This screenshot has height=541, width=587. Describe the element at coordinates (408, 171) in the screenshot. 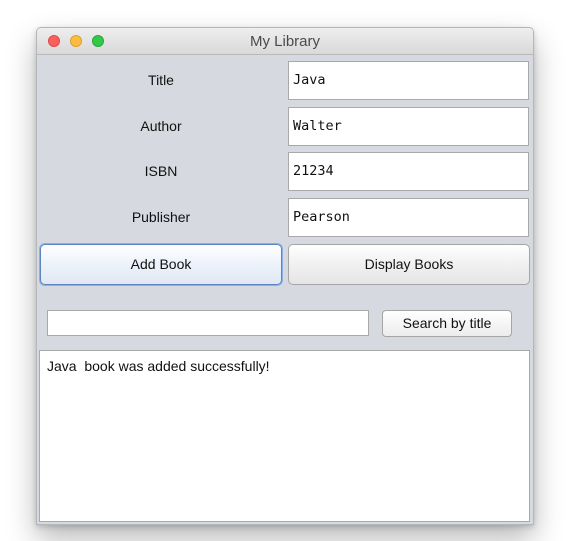

I see `isbn-field: 21234` at that location.